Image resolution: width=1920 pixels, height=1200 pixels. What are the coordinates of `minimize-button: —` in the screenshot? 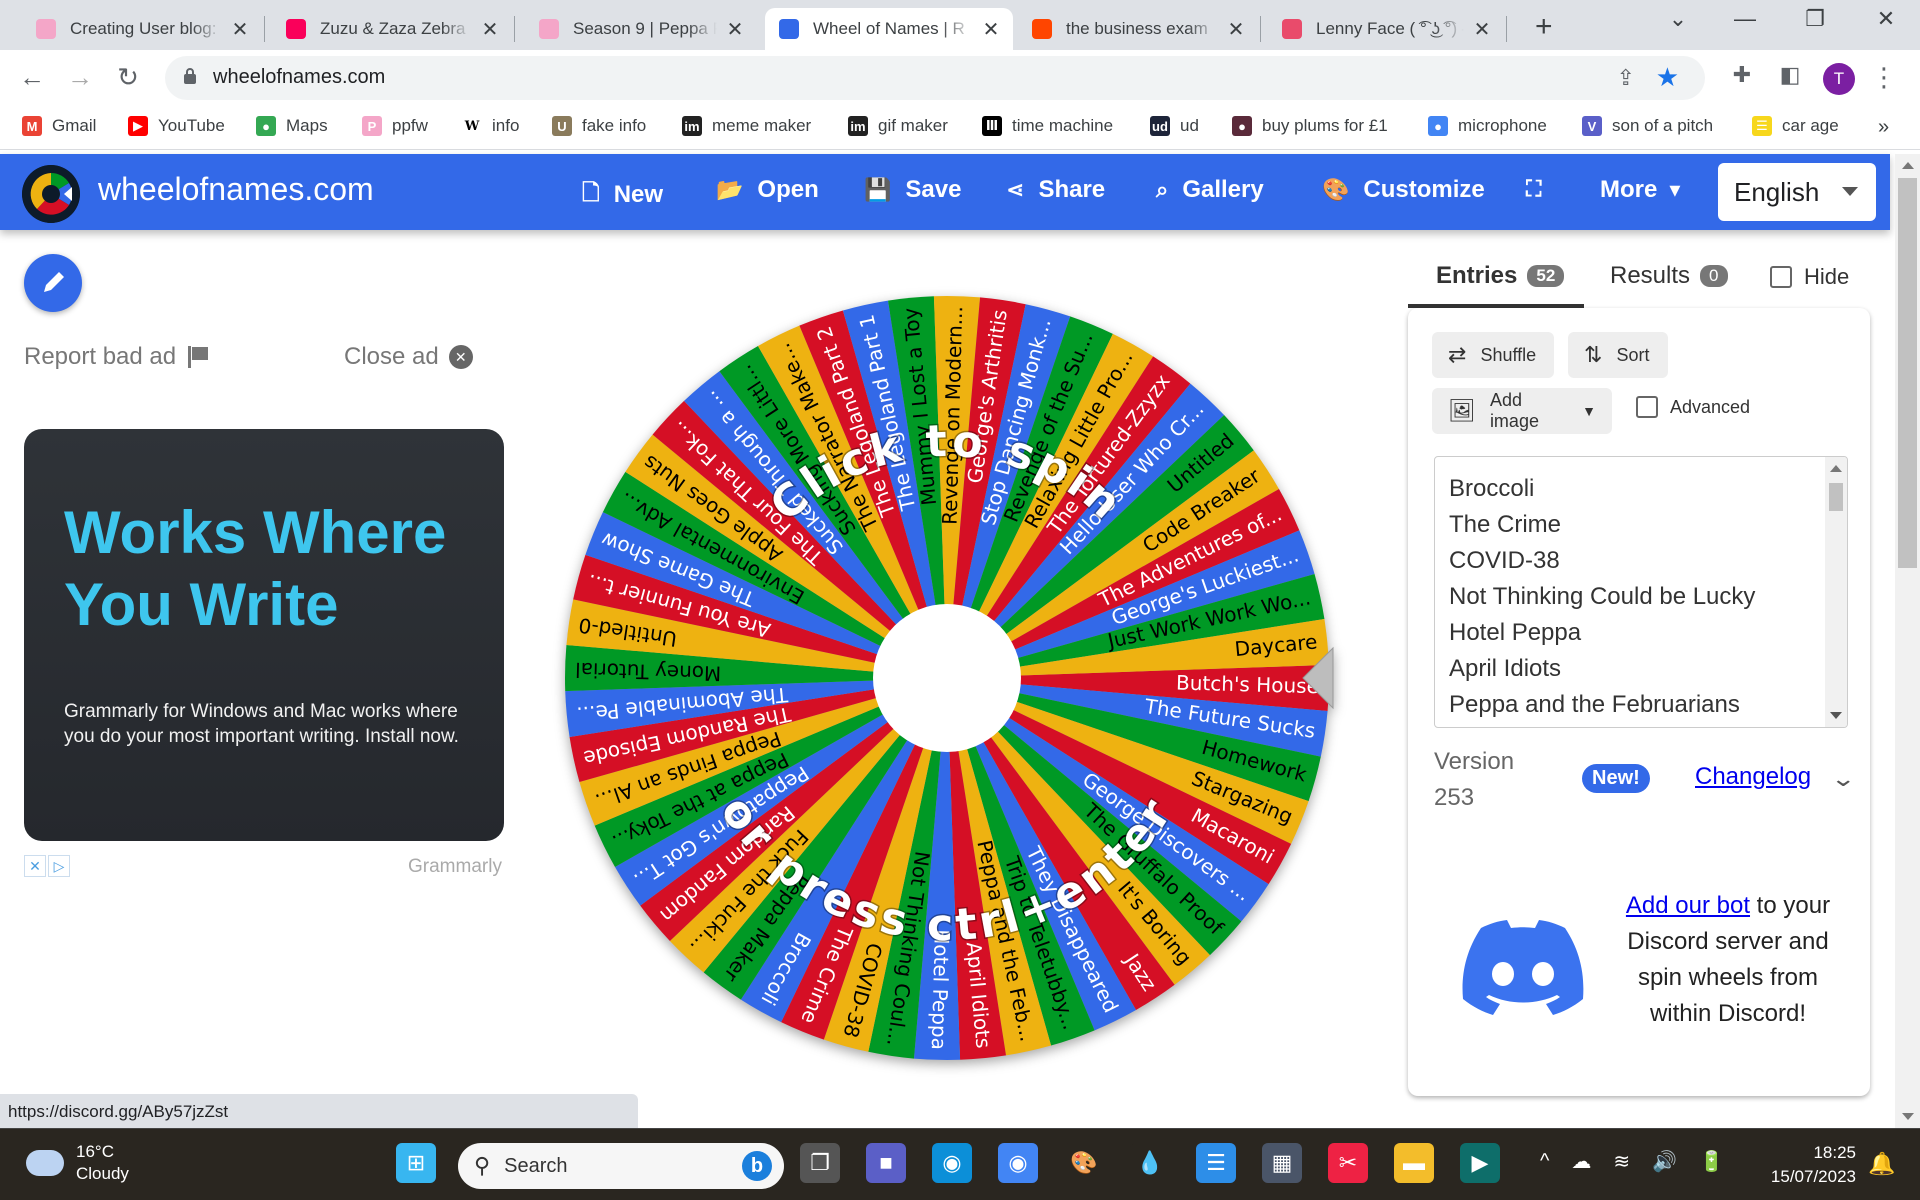 It's located at (1745, 19).